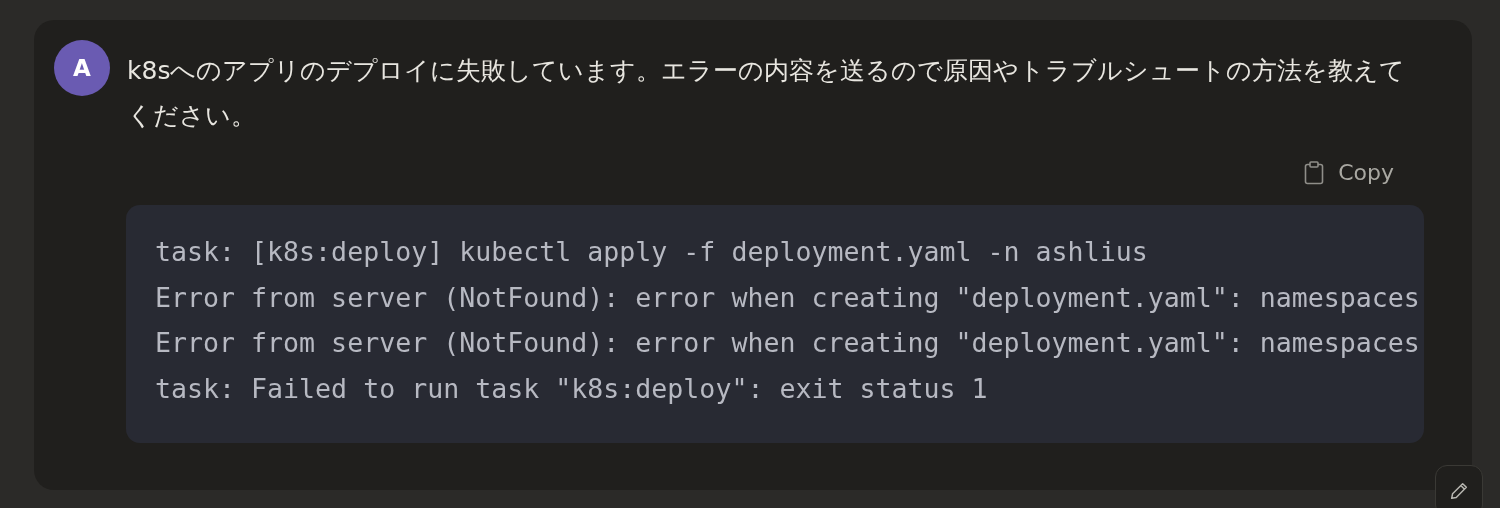 This screenshot has height=508, width=1500. I want to click on copy-button: Copy, so click(1349, 172).